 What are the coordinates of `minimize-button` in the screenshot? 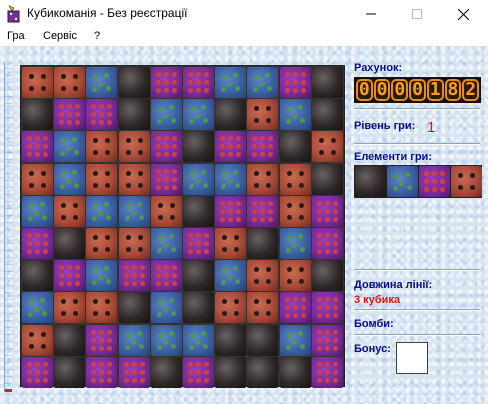 It's located at (371, 14).